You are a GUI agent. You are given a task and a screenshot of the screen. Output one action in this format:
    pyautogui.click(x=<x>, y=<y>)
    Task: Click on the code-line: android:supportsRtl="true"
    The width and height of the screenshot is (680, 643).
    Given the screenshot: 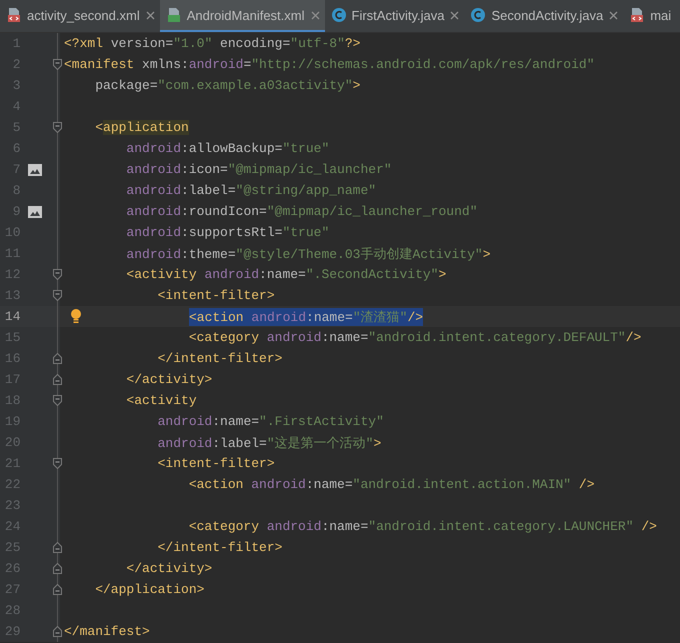 What is the action you would take?
    pyautogui.click(x=227, y=232)
    